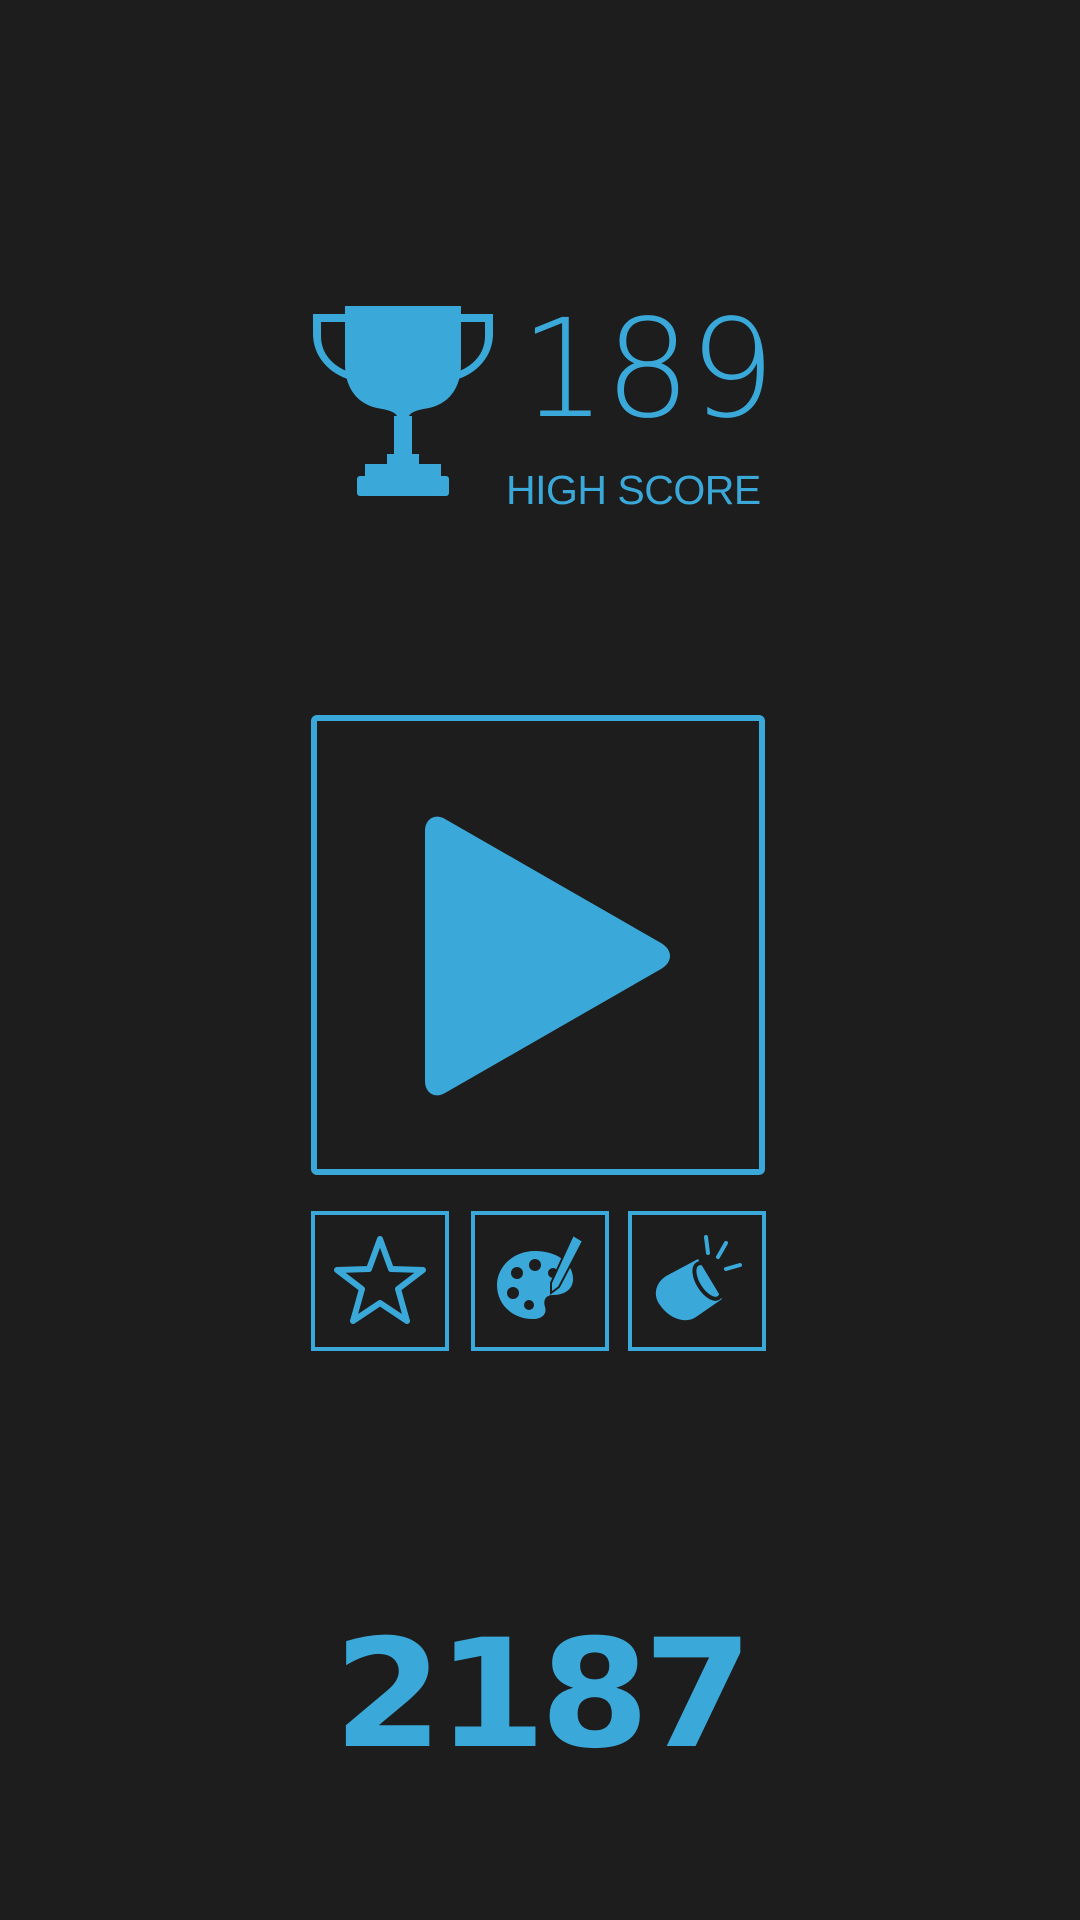 This screenshot has width=1080, height=1920. What do you see at coordinates (633, 490) in the screenshot?
I see `high-score-label: HIGH SCORE` at bounding box center [633, 490].